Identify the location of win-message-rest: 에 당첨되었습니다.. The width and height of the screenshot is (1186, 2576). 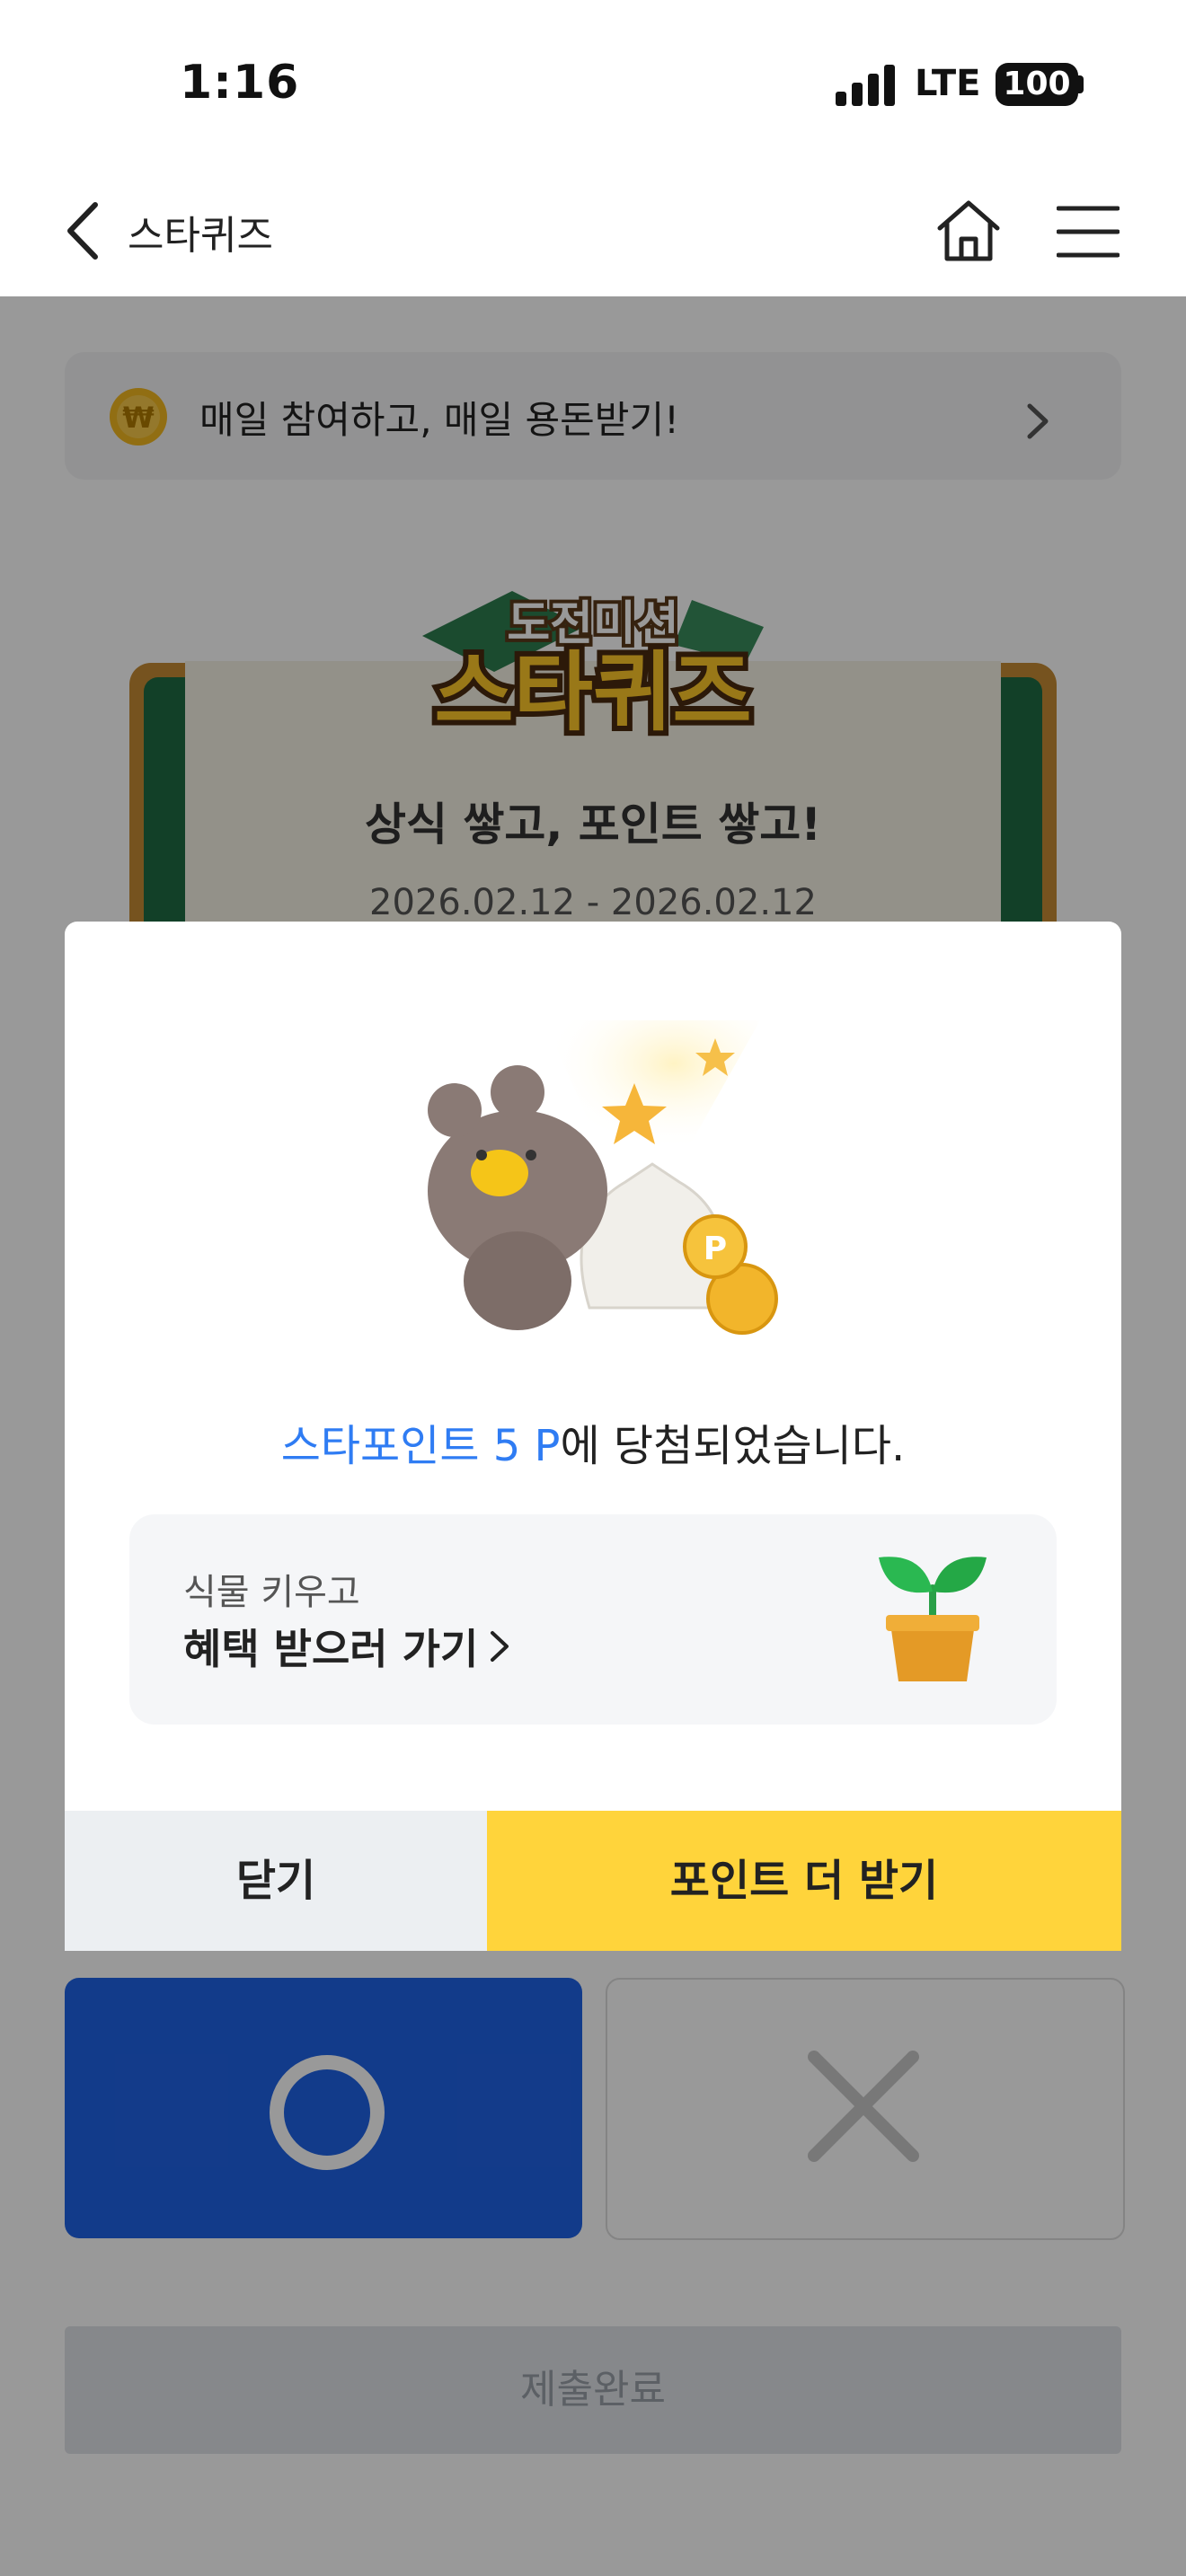
(733, 1446).